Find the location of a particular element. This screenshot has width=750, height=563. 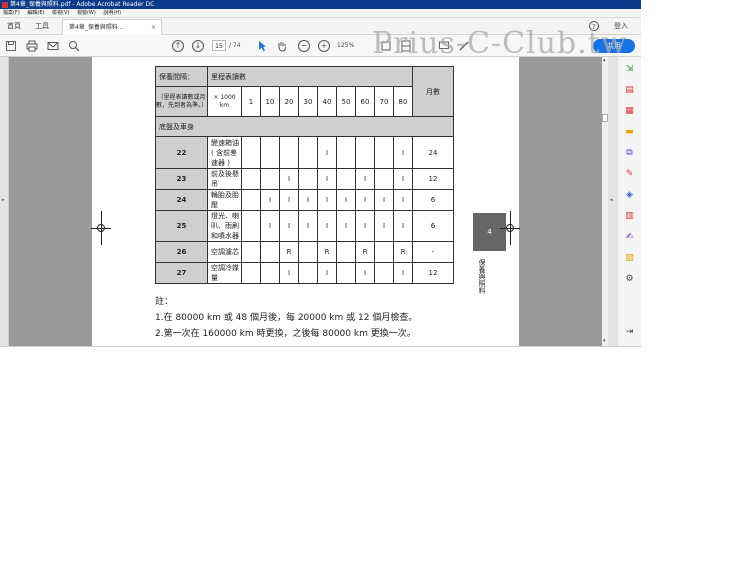

tools-pane: ⇲ ▤ ▦ ▬ ⧉ ✎ ◈ ▥ ✍ ▧ ⚙ ⇥ is located at coordinates (629, 201).